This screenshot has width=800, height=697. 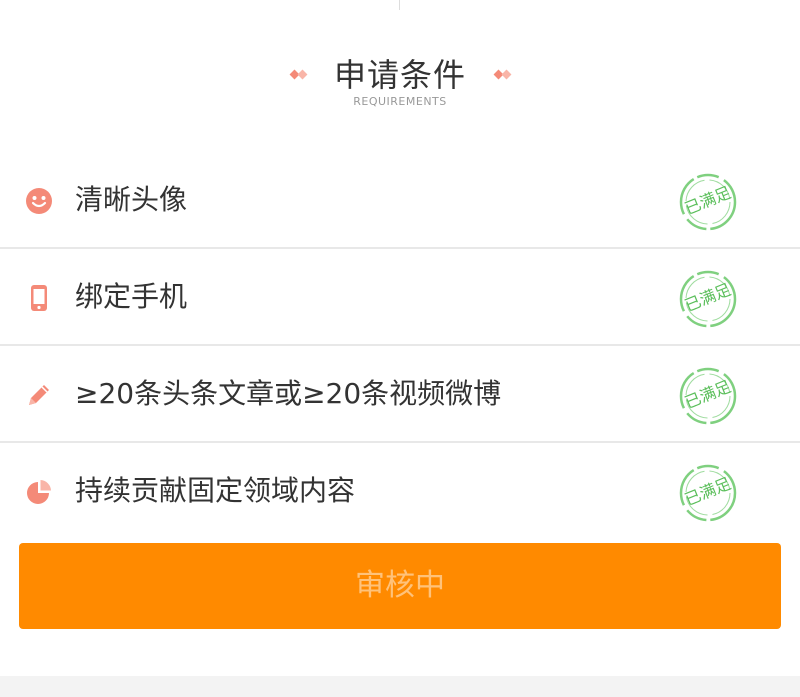 I want to click on top-divider, so click(x=399, y=5).